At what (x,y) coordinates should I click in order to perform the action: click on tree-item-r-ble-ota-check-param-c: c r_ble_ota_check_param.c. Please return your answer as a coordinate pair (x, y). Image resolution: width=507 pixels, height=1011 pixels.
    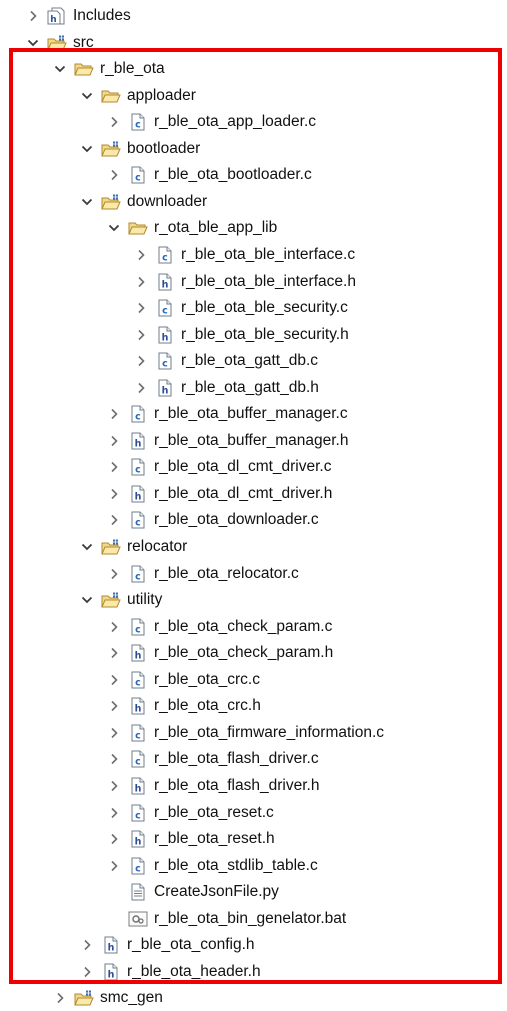
    Looking at the image, I should click on (219, 627).